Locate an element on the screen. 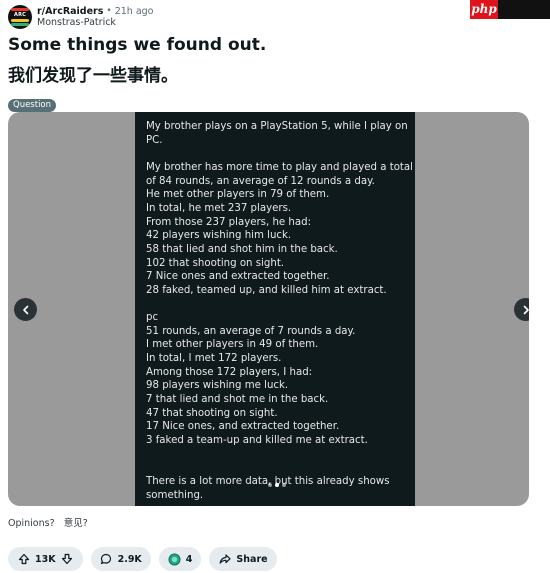 The image size is (550, 573). gallery-text-line: In total, I met 172 players. is located at coordinates (214, 359).